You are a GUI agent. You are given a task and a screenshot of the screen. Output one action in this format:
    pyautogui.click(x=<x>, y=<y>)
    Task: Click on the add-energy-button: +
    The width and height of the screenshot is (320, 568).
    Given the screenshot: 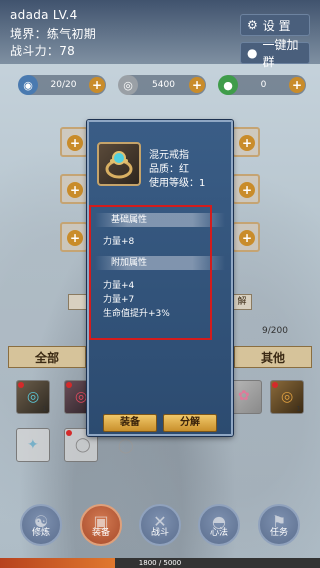 What is the action you would take?
    pyautogui.click(x=97, y=85)
    